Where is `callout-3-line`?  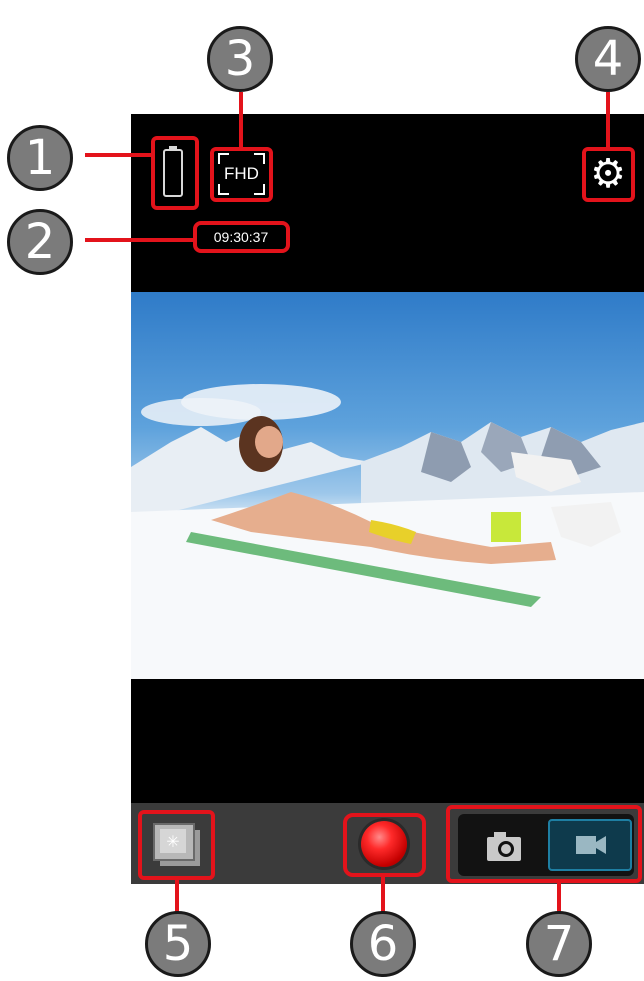 callout-3-line is located at coordinates (241, 119).